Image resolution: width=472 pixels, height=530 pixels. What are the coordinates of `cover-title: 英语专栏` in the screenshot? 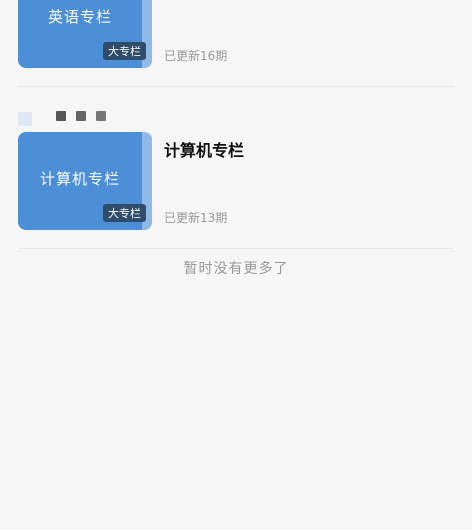 It's located at (79, 17).